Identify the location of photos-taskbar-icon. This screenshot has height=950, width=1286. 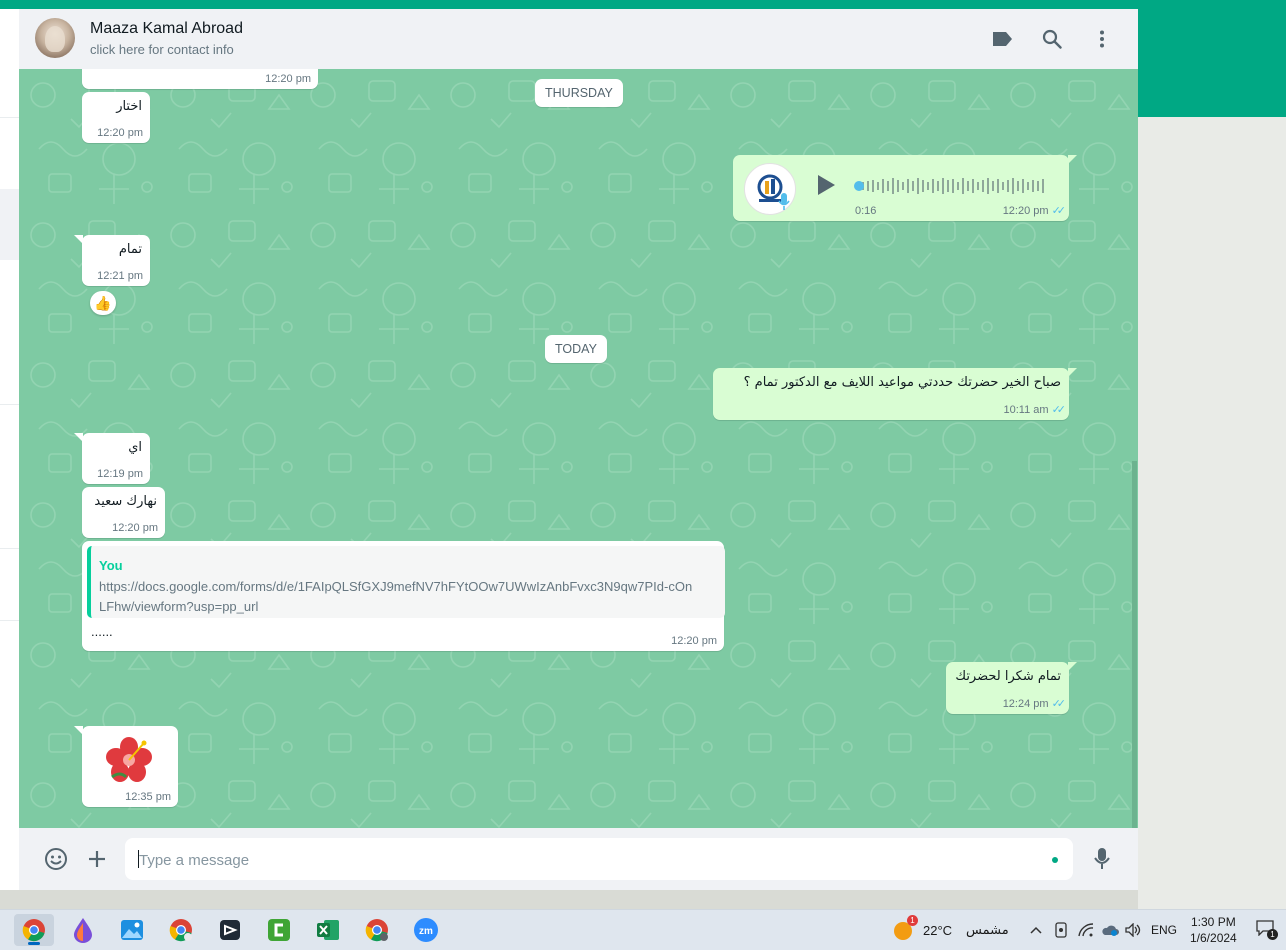
(132, 930).